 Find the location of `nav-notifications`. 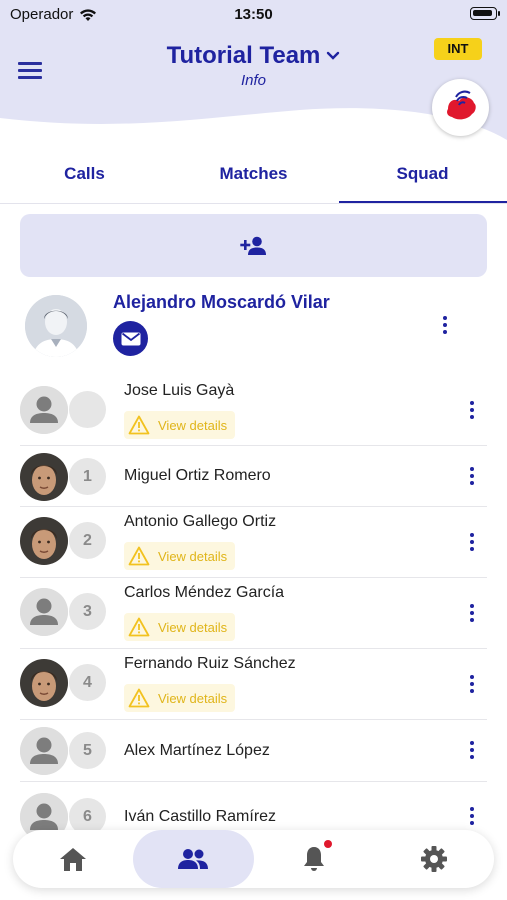

nav-notifications is located at coordinates (314, 859).